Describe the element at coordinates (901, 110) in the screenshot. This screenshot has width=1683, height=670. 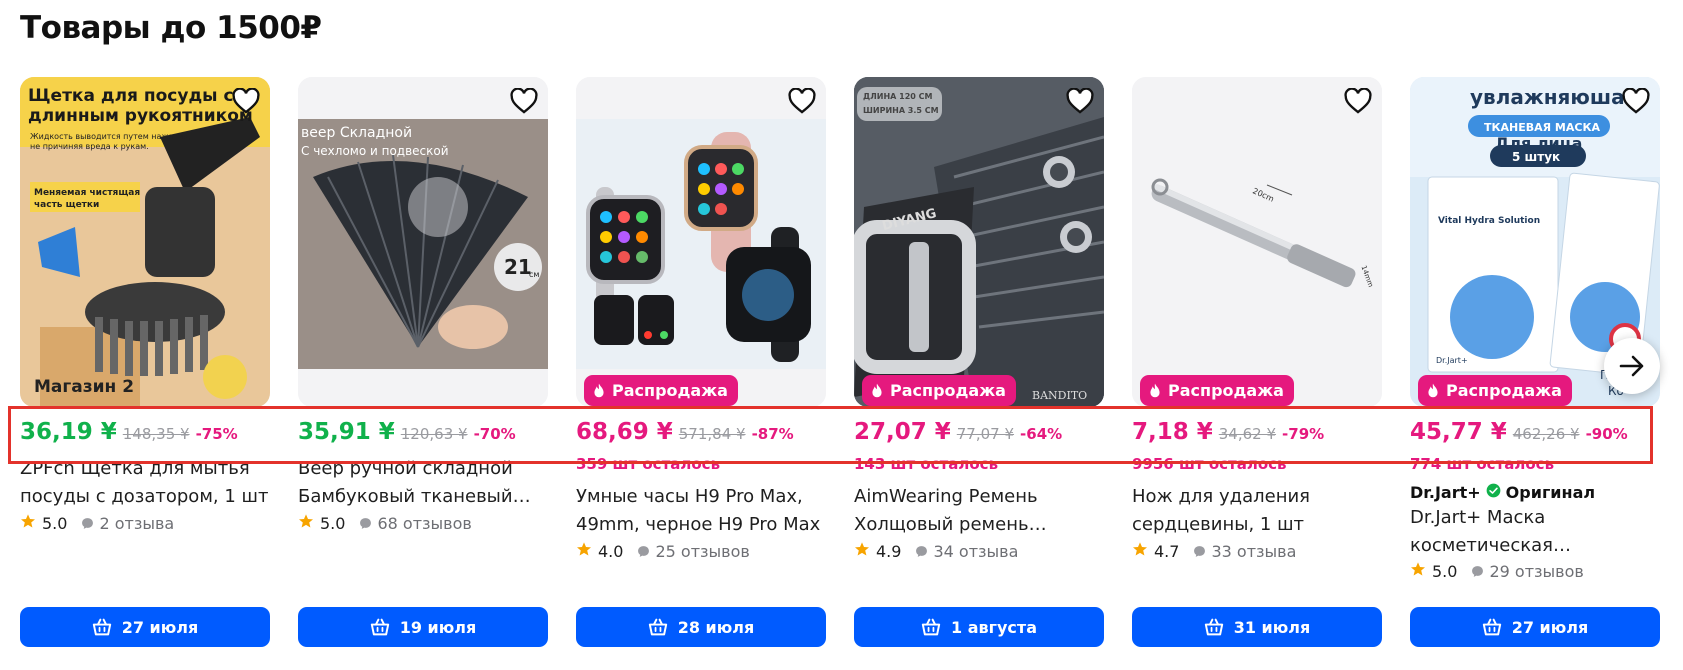
I see `image-caption: ШИРИНА 3.5 СМ` at that location.